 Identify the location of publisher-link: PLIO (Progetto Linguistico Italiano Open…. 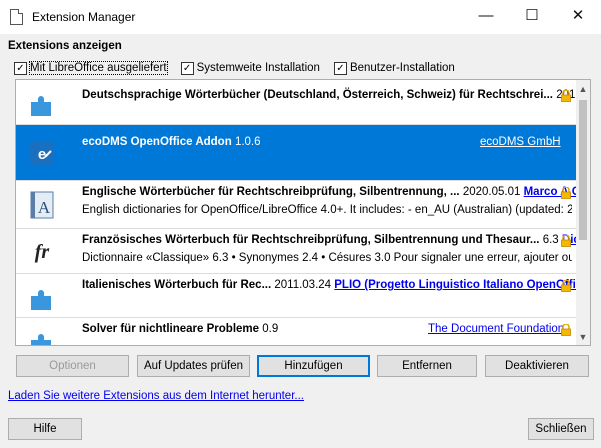
(462, 285).